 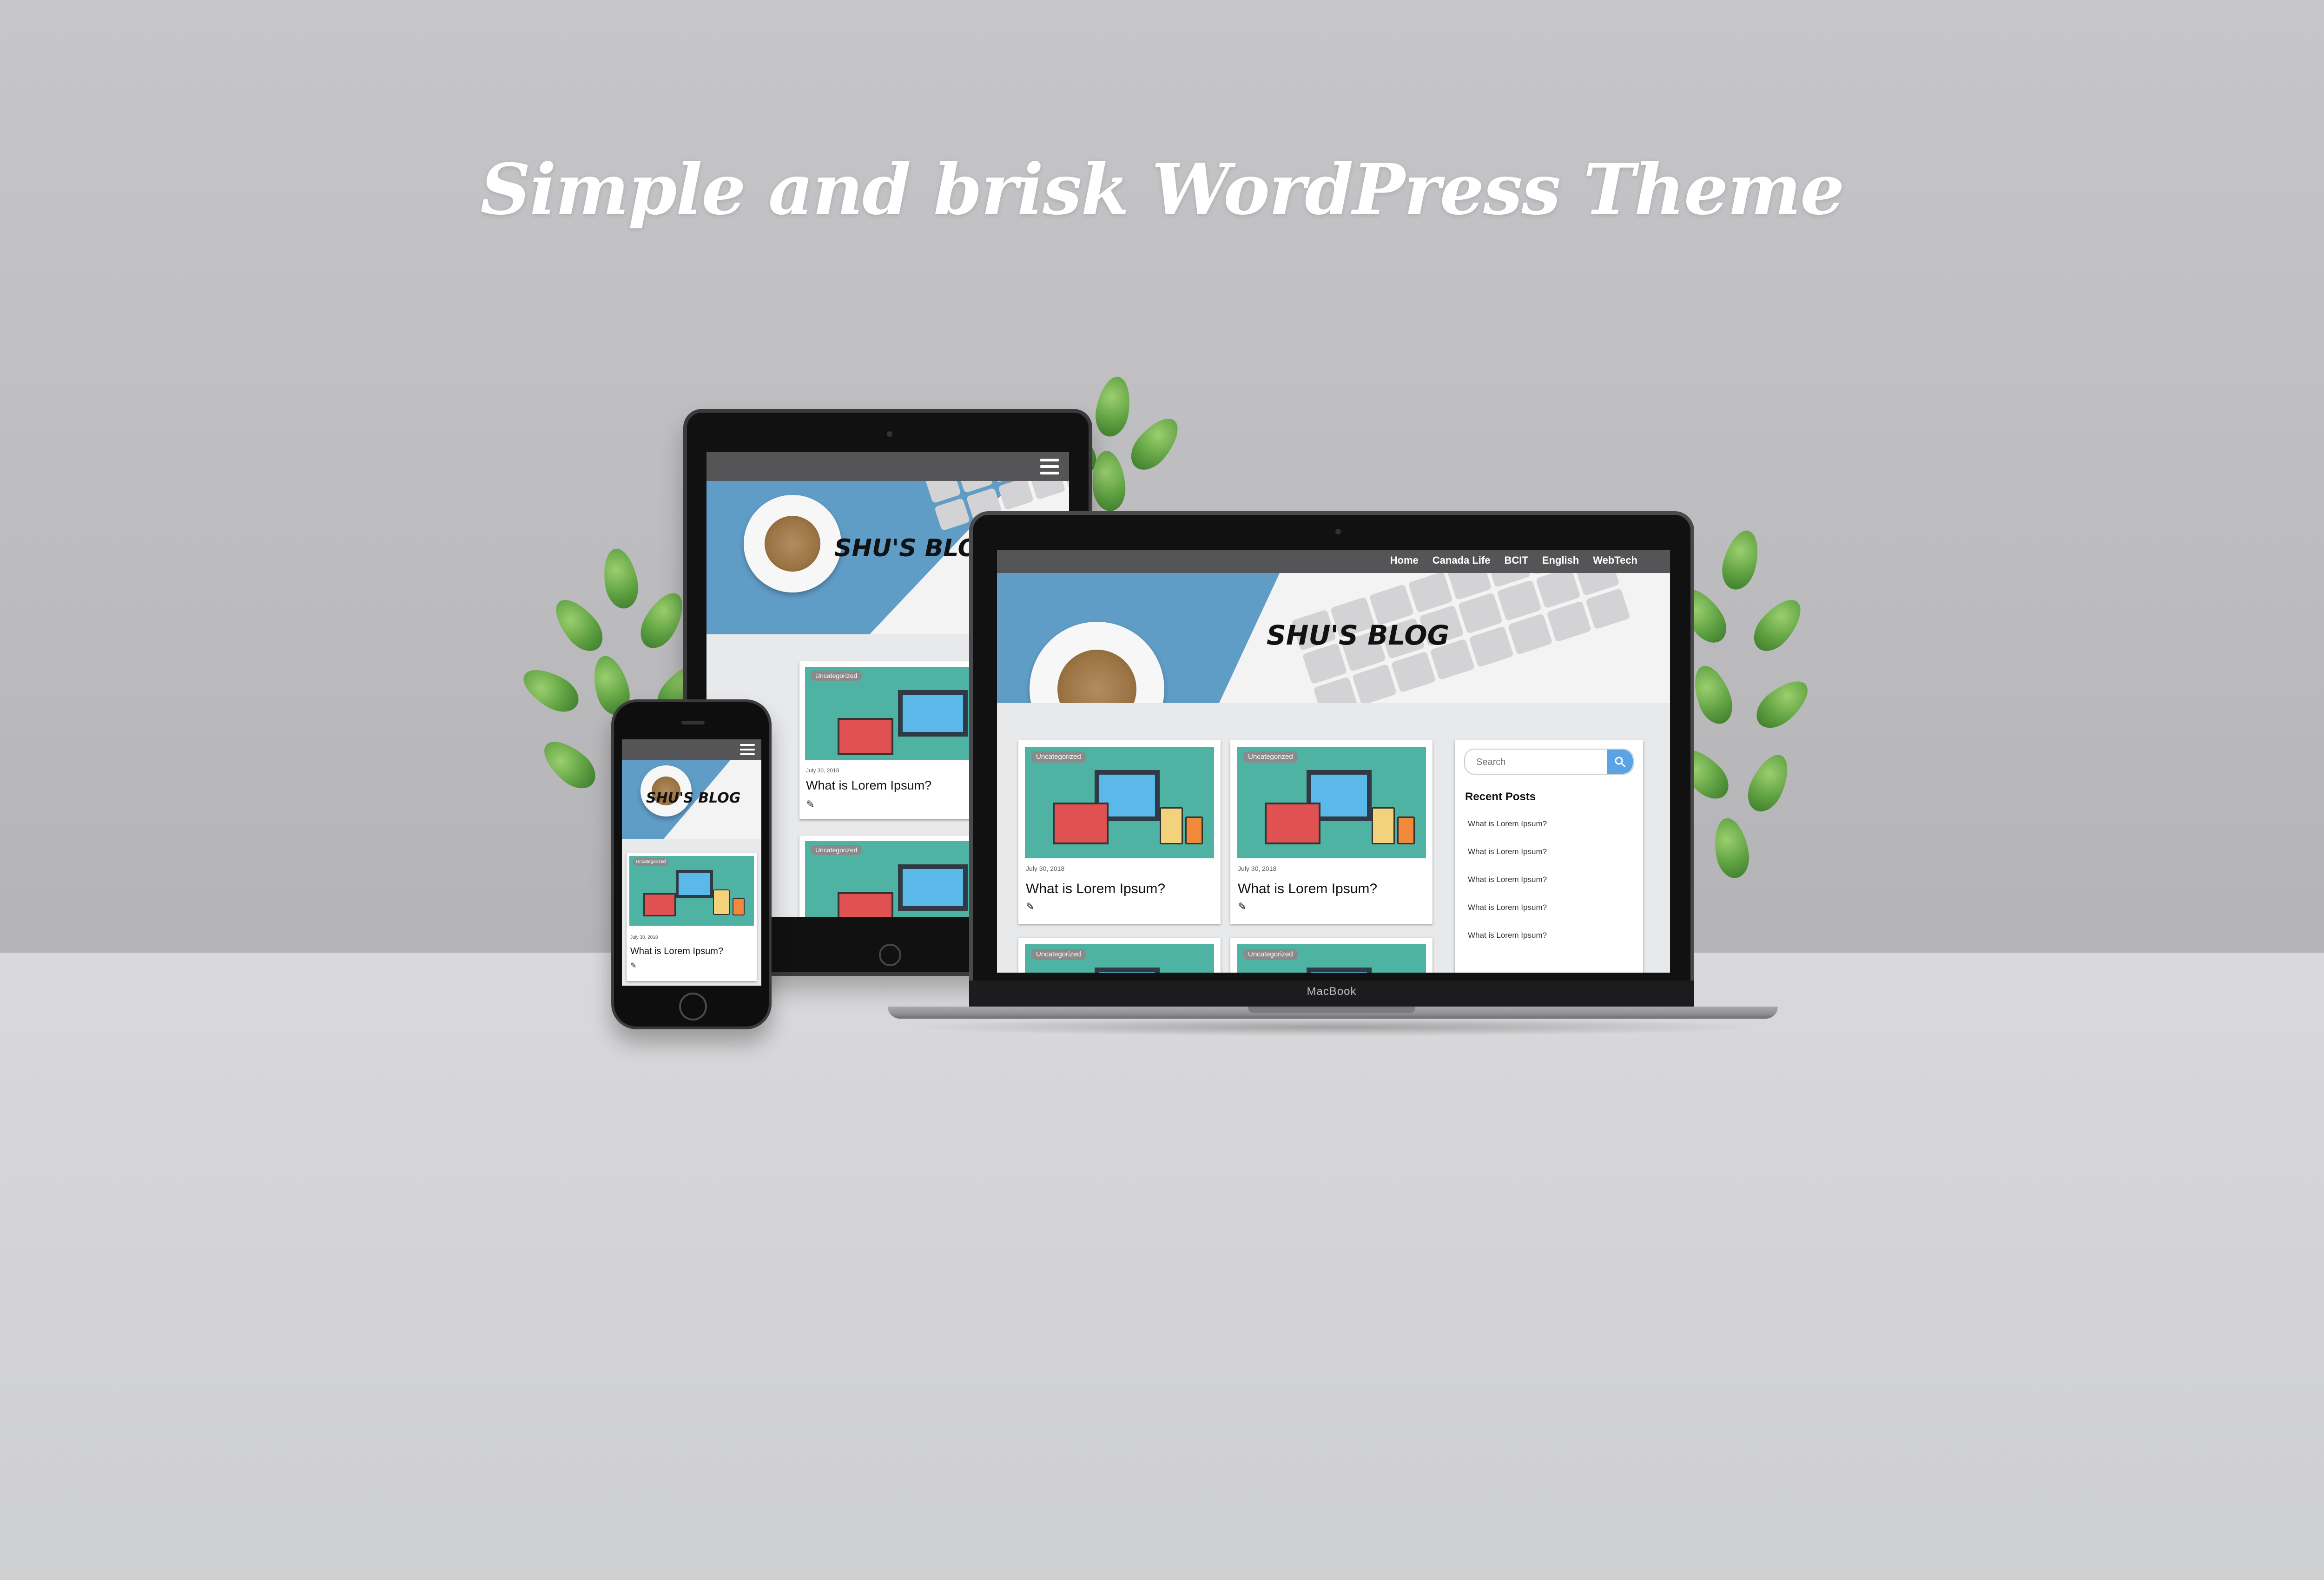 What do you see at coordinates (1333, 561) in the screenshot?
I see `laptop-topbar: Home Canada Life BCIT English WebTech` at bounding box center [1333, 561].